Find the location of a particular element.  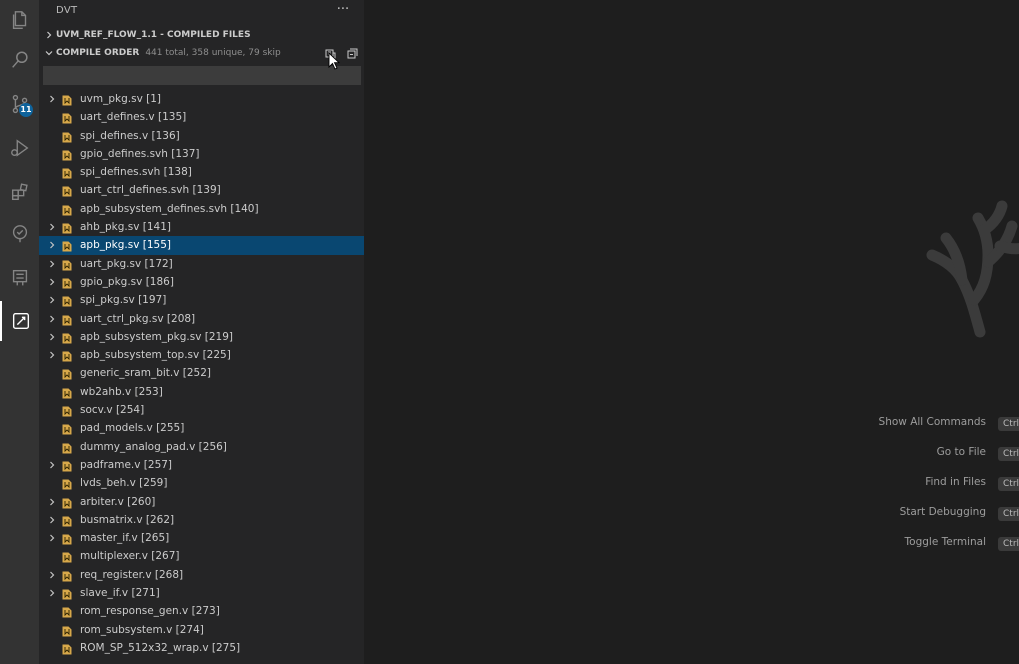

tree-item-label: apb_subsystem_top.sv [225] is located at coordinates (155, 355).